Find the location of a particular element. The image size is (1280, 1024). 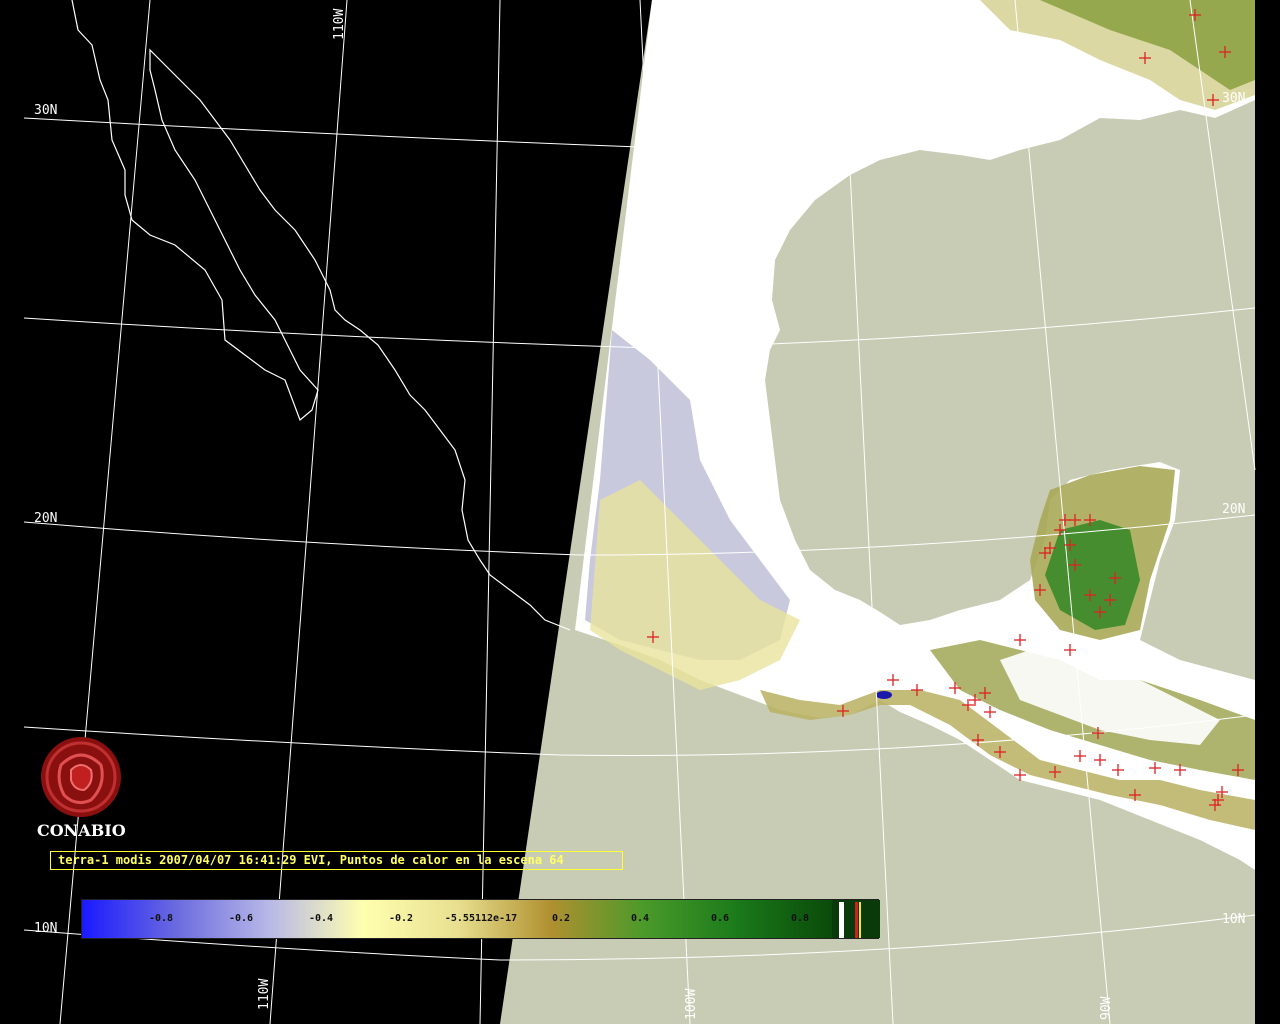

legend-tick-label: -5.55112e-17 is located at coordinates (481, 918).